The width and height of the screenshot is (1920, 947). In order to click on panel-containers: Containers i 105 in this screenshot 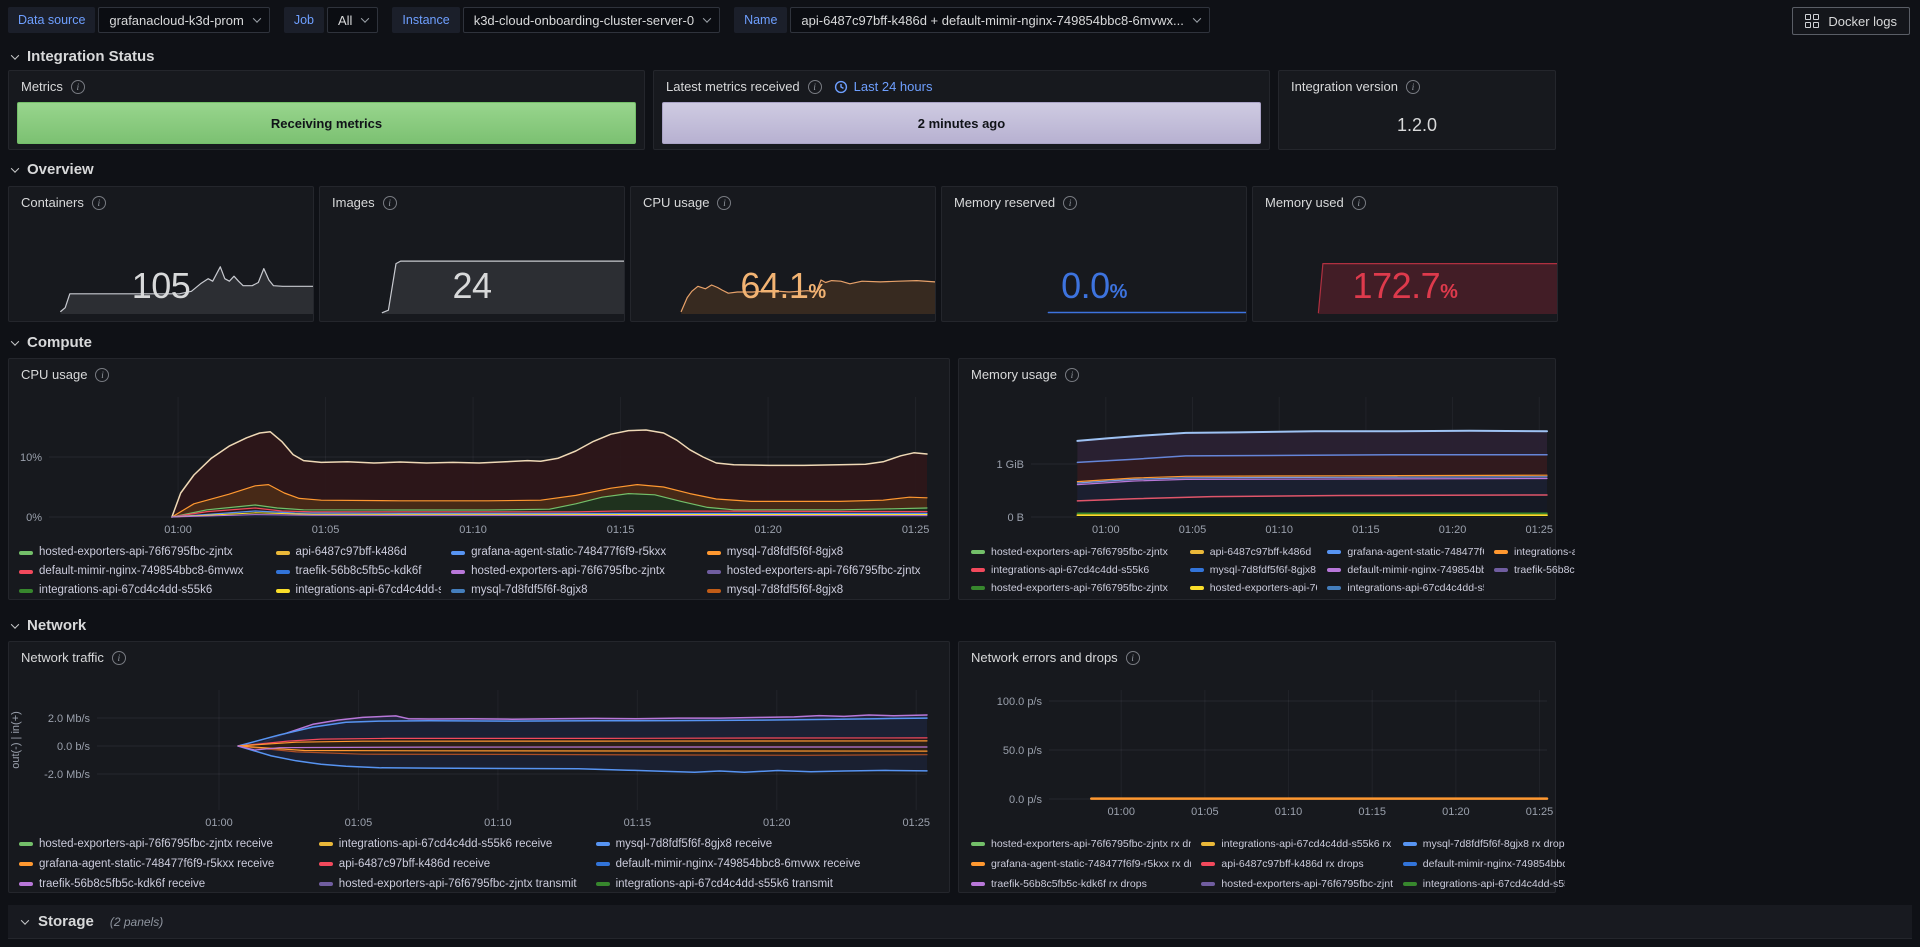, I will do `click(161, 254)`.